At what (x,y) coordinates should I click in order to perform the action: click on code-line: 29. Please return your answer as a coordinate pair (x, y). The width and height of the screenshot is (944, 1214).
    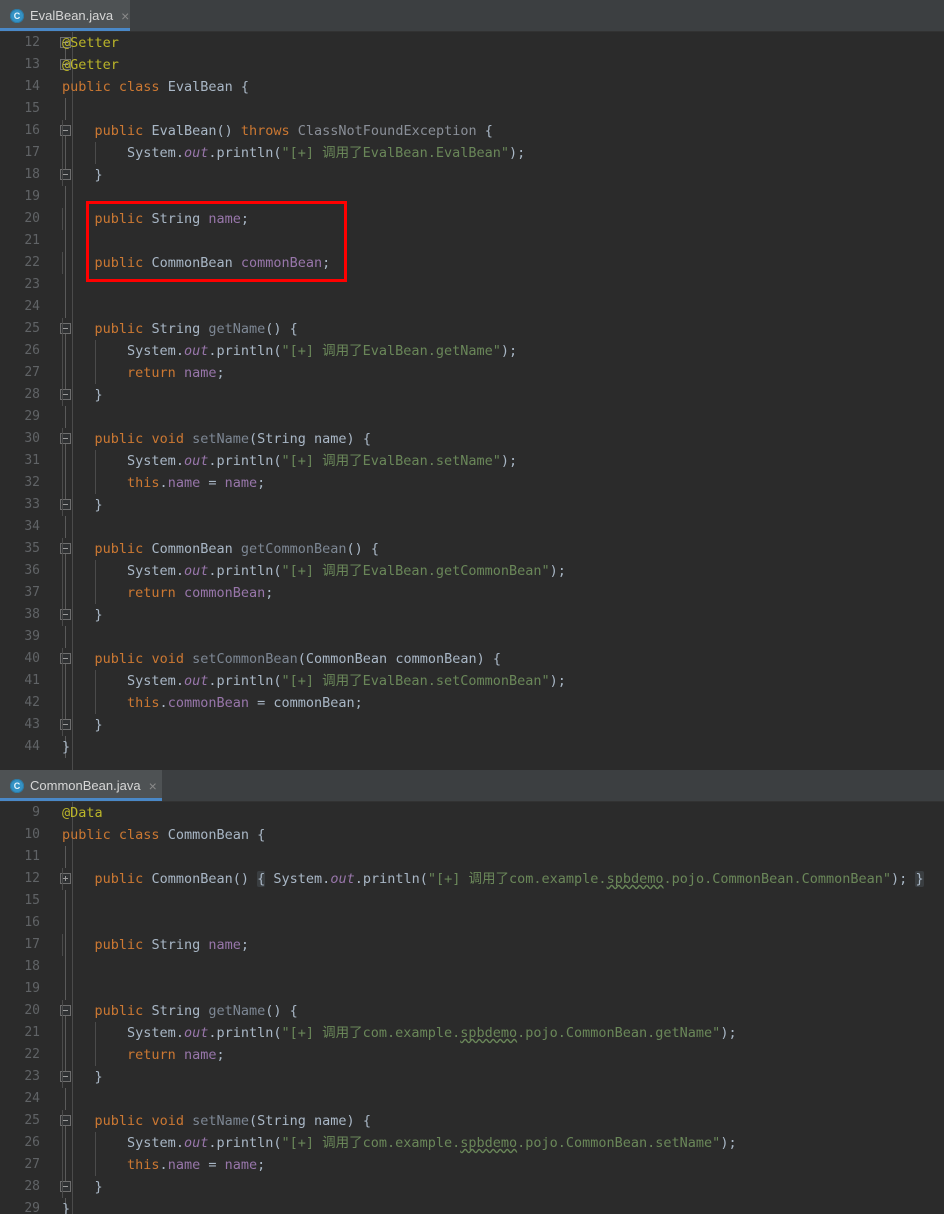
    Looking at the image, I should click on (472, 417).